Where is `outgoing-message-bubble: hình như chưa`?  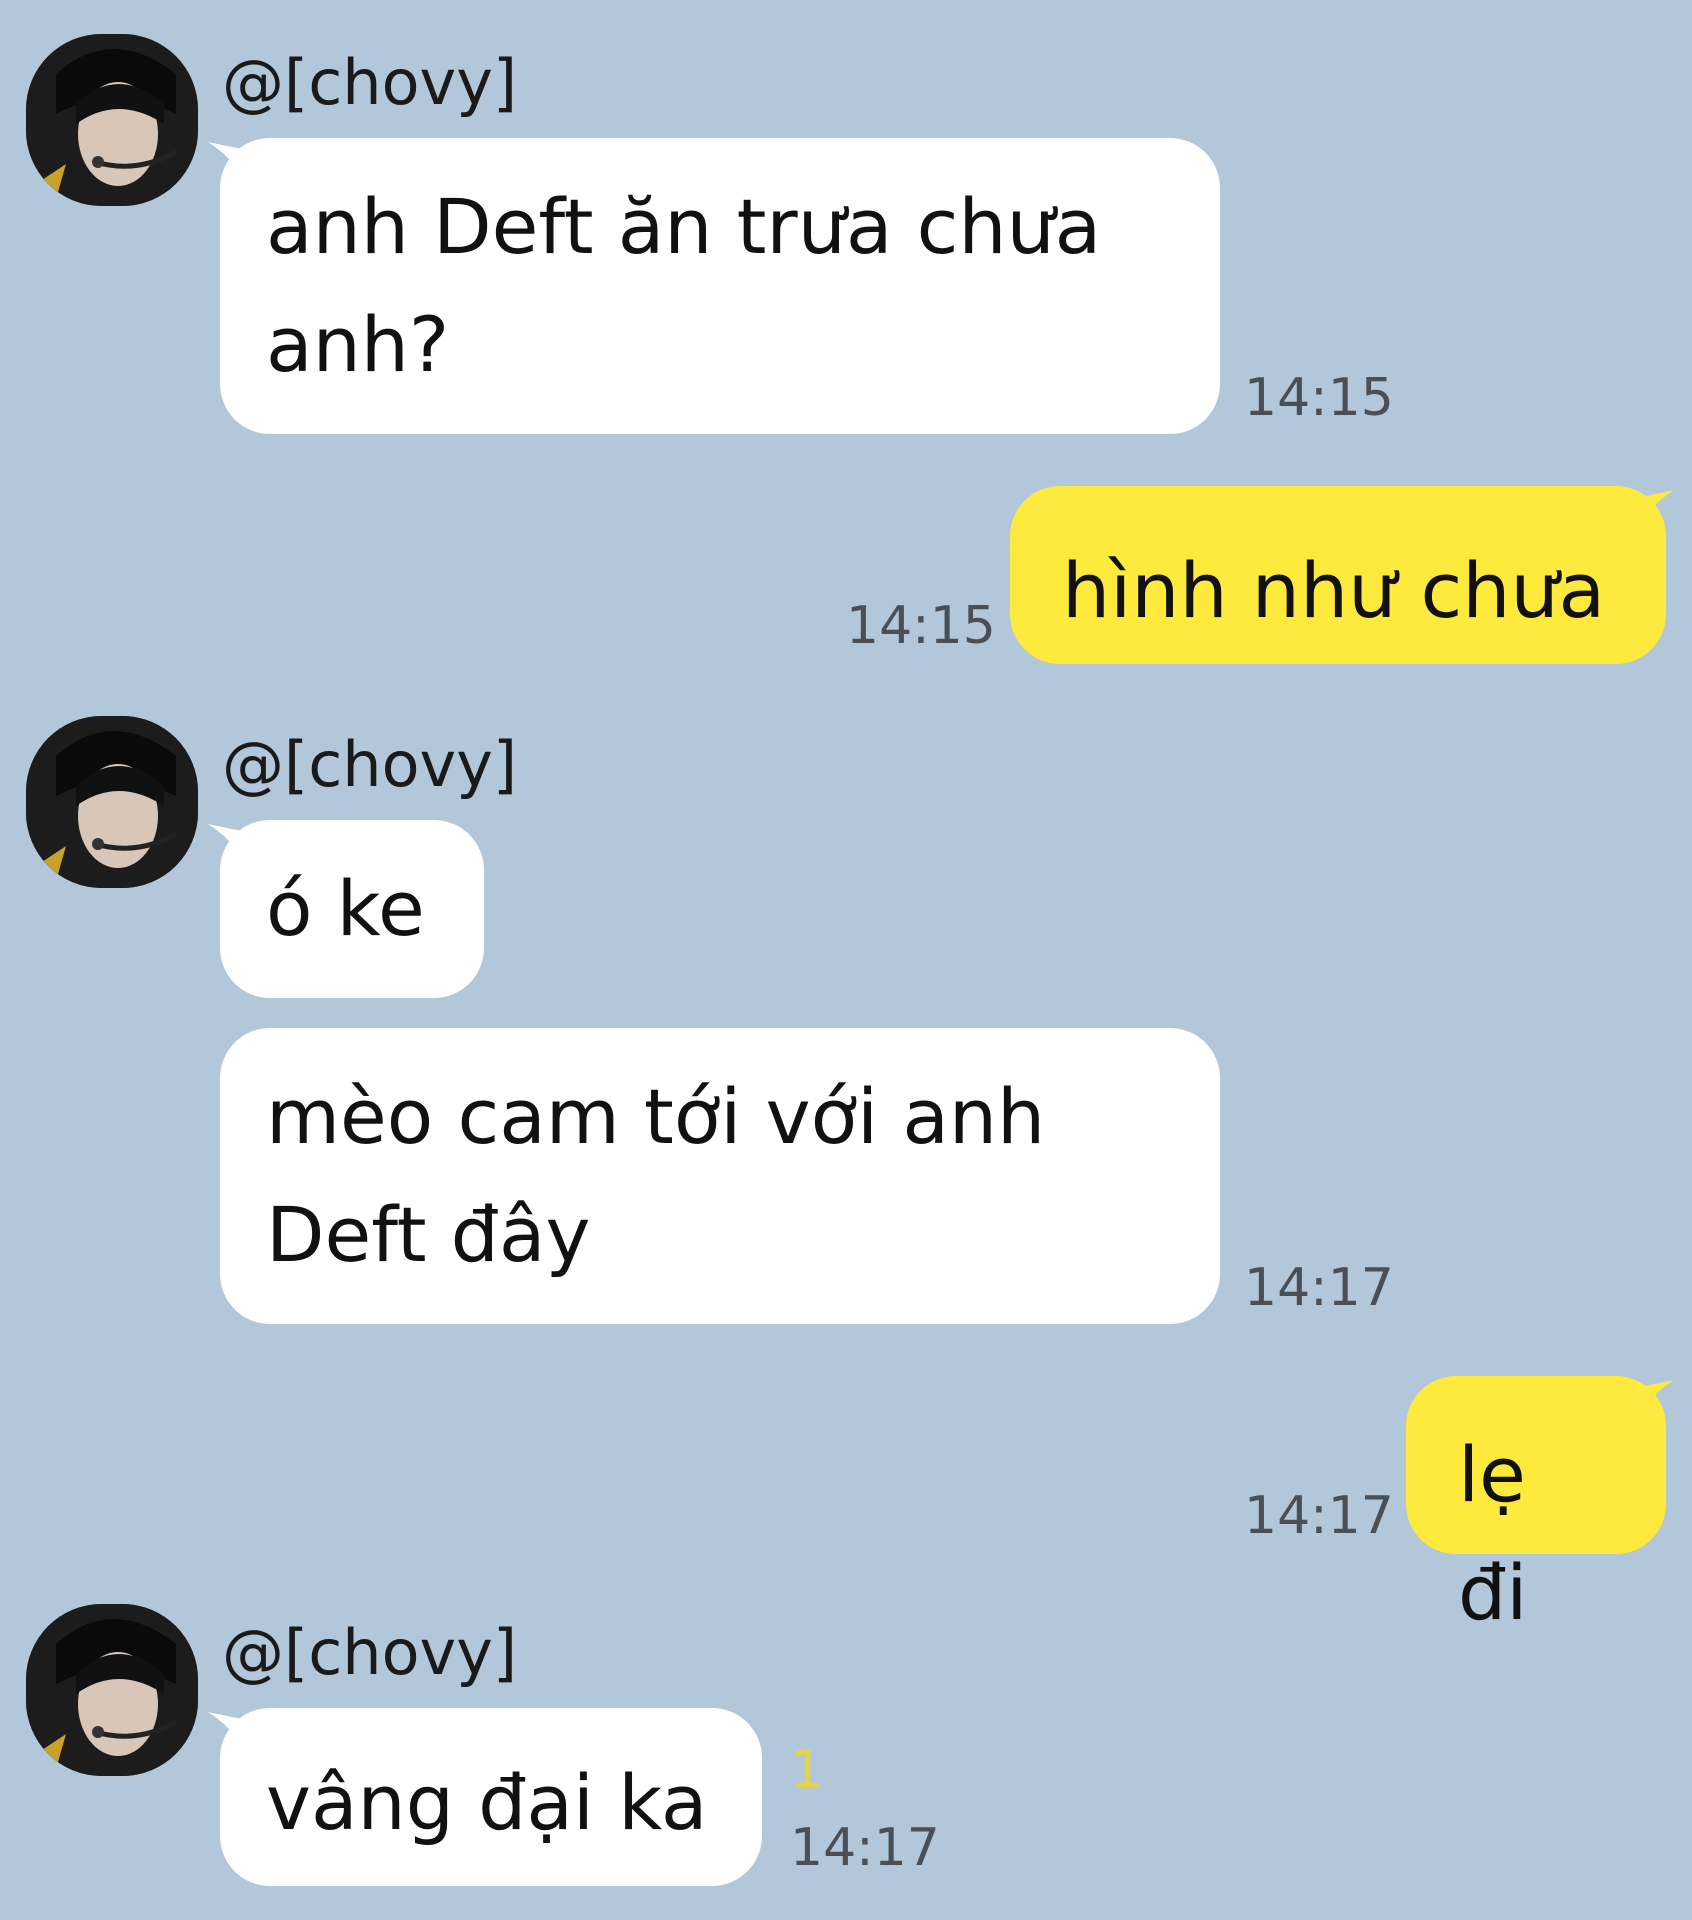 outgoing-message-bubble: hình như chưa is located at coordinates (1338, 575).